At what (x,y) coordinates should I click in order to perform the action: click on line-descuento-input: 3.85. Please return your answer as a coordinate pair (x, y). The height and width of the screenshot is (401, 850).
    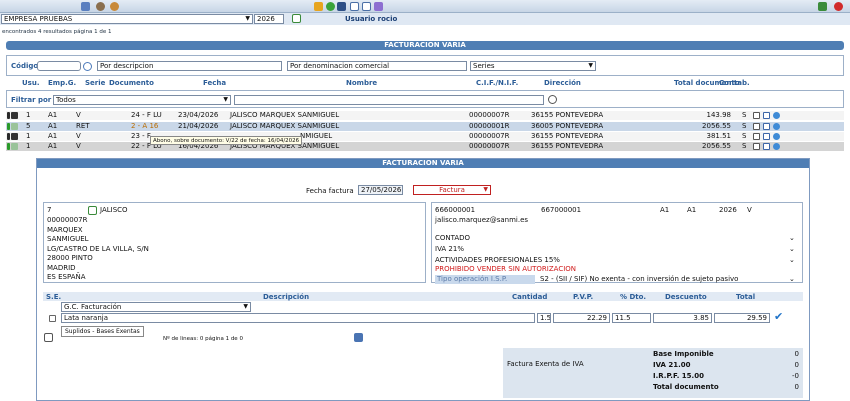
    Looking at the image, I should click on (682, 318).